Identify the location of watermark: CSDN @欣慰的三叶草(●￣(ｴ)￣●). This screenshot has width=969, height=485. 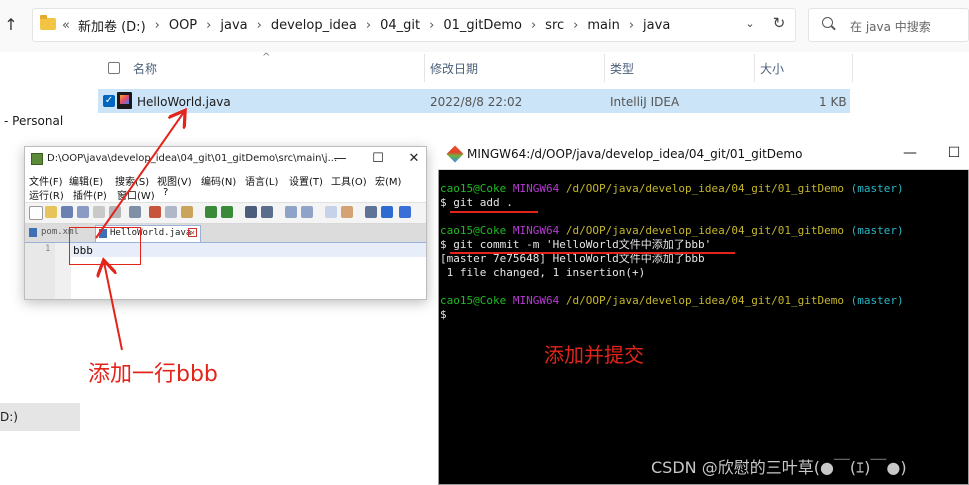
(779, 467).